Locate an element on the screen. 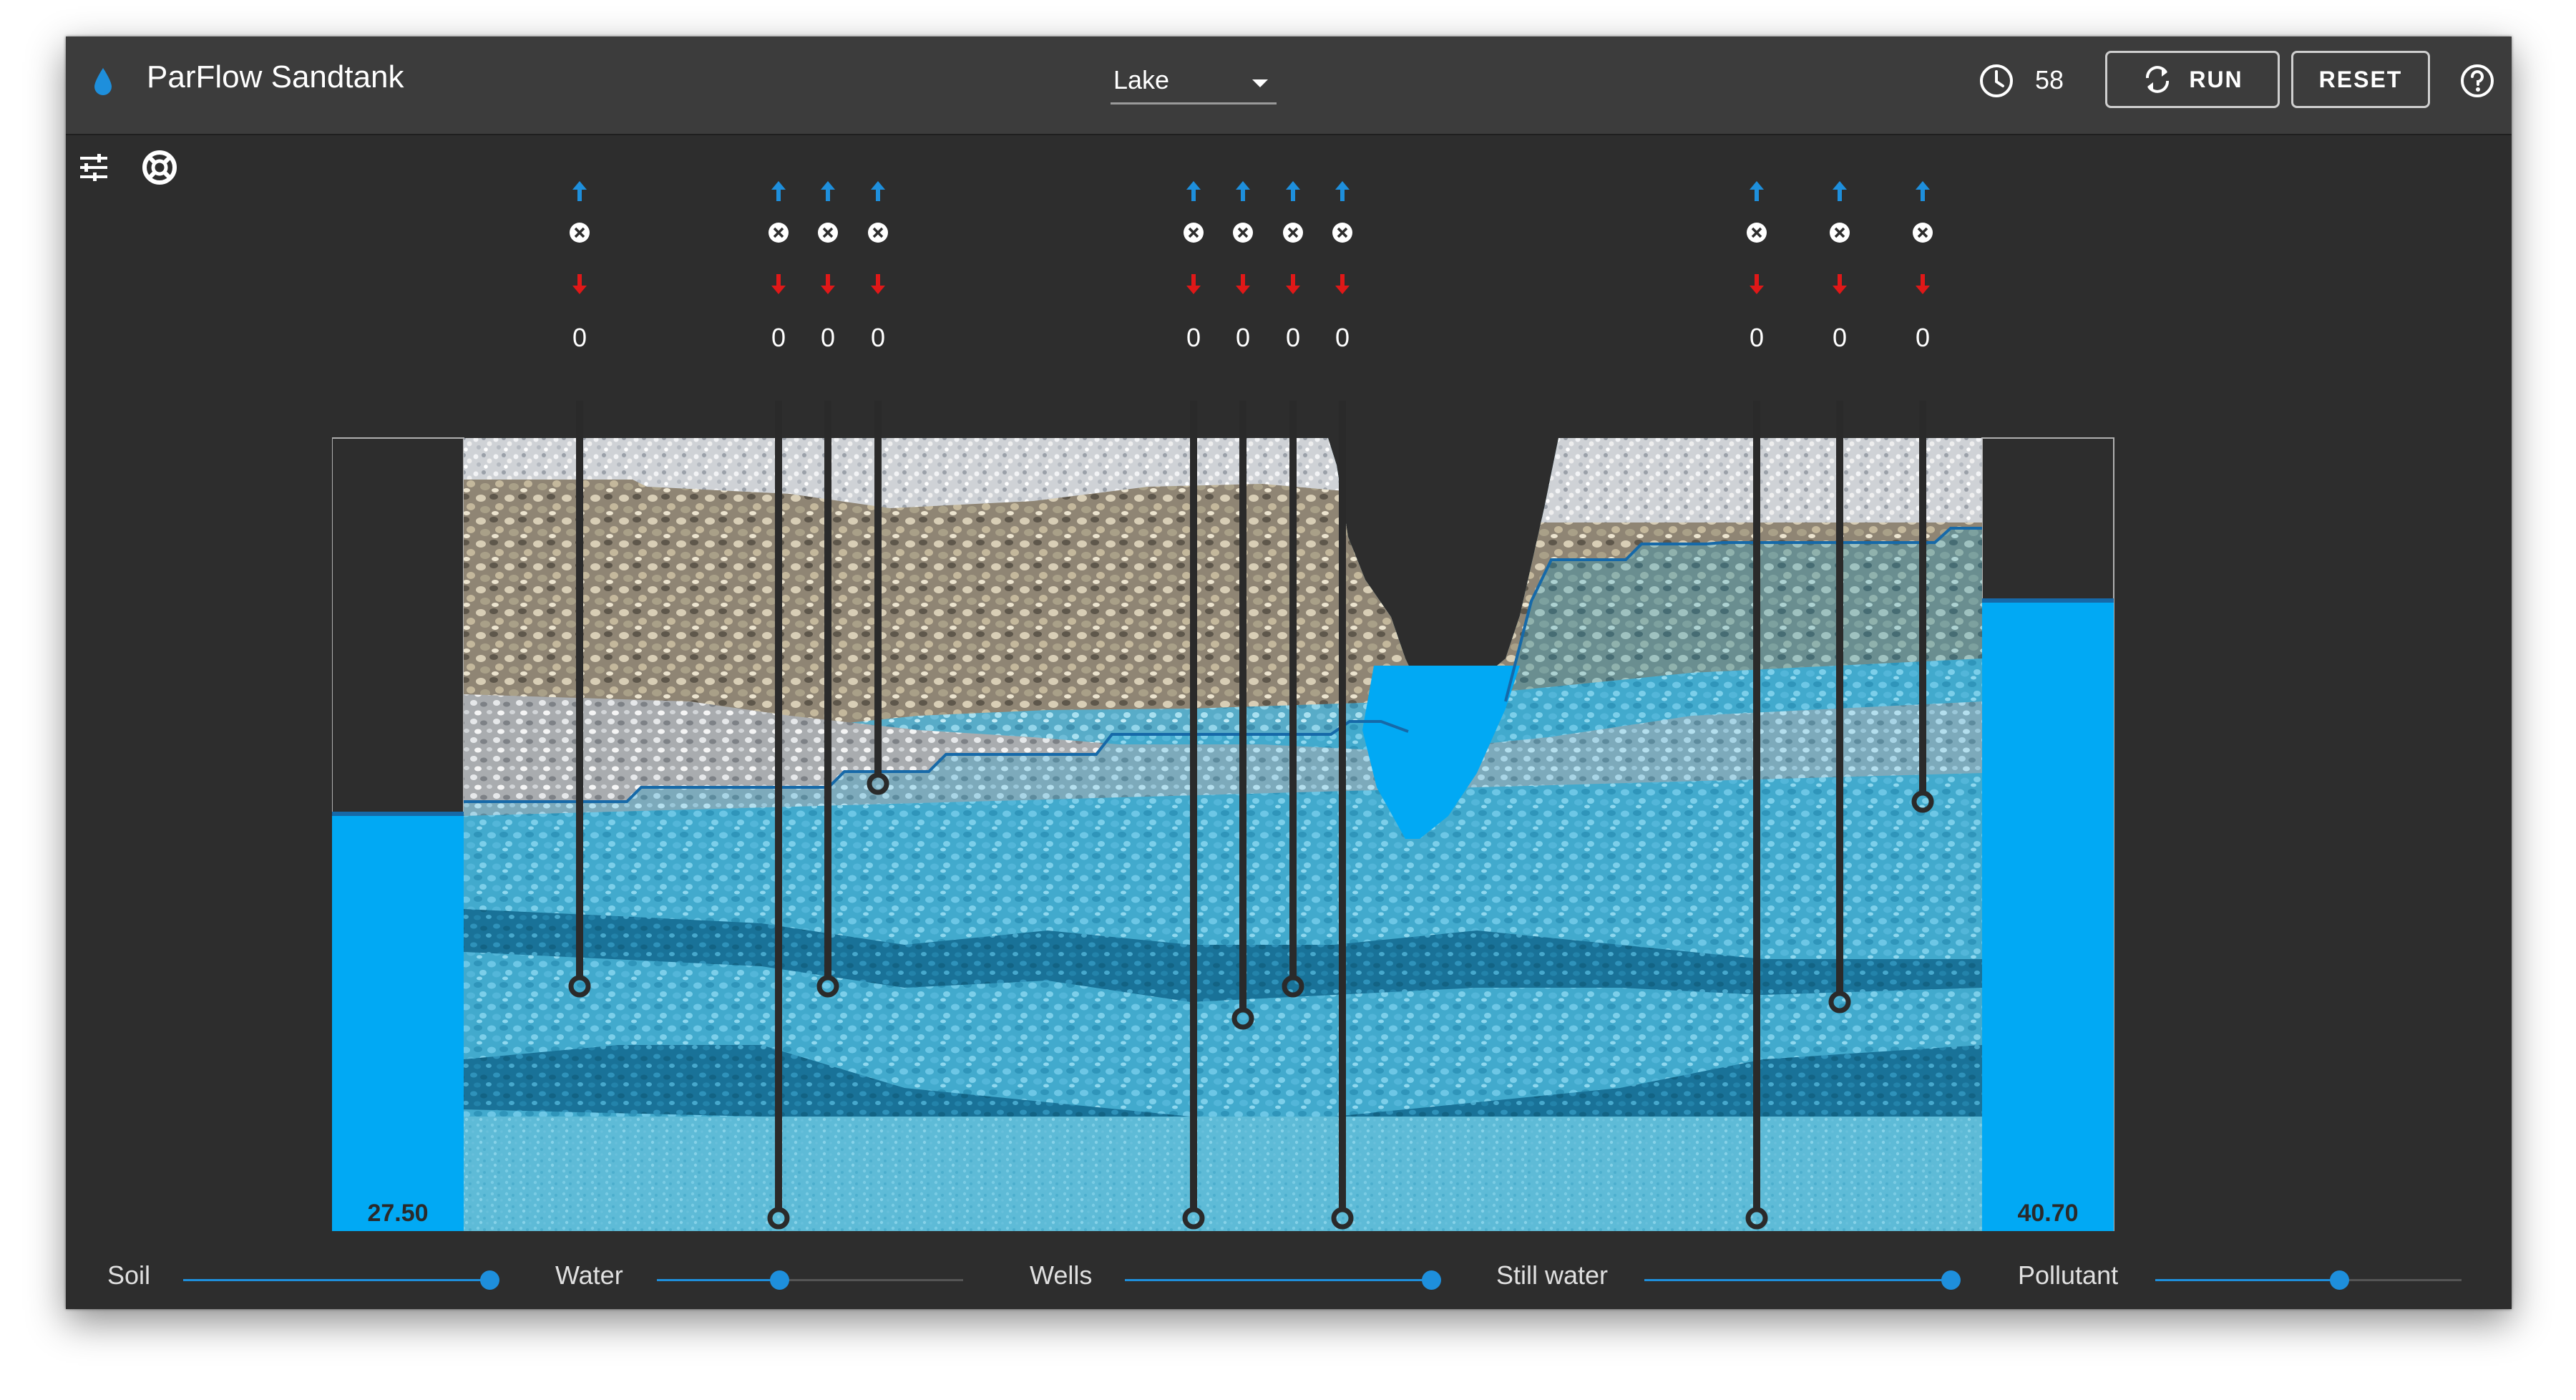  help-icon is located at coordinates (2477, 81).